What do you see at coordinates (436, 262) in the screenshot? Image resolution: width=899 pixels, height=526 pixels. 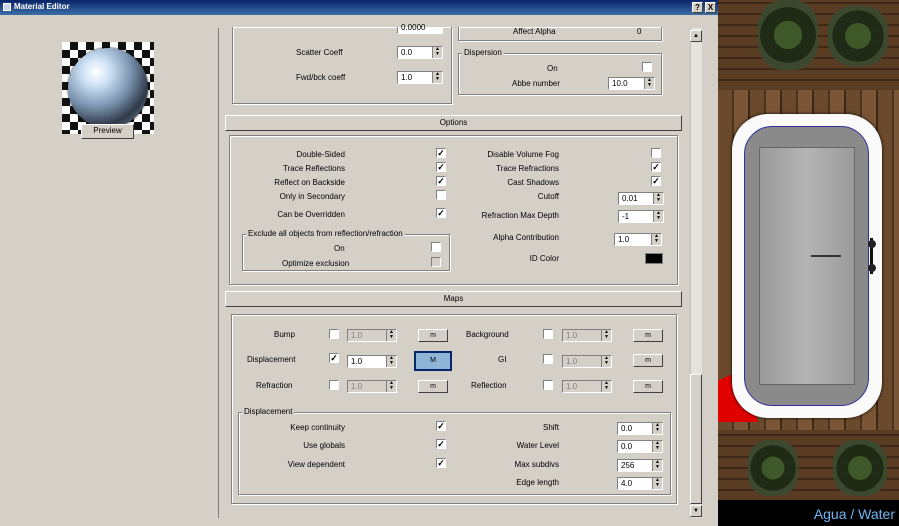 I see `optimize-exclusion-checkbox` at bounding box center [436, 262].